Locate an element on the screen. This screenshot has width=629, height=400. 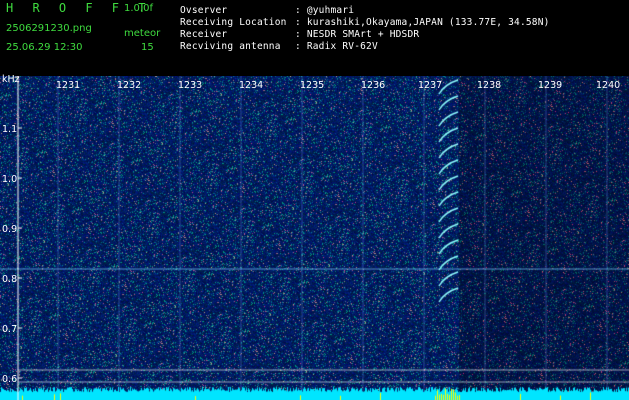
x-tick-1238: 1238 is located at coordinates (489, 85).